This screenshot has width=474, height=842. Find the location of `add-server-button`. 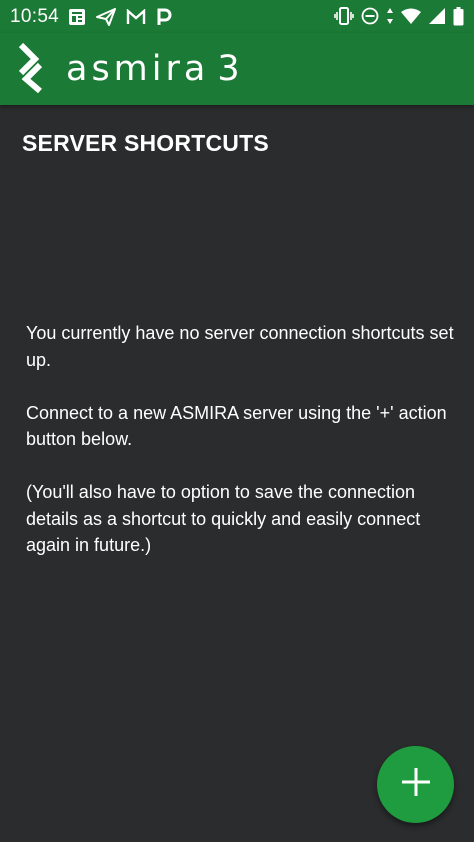

add-server-button is located at coordinates (415, 784).